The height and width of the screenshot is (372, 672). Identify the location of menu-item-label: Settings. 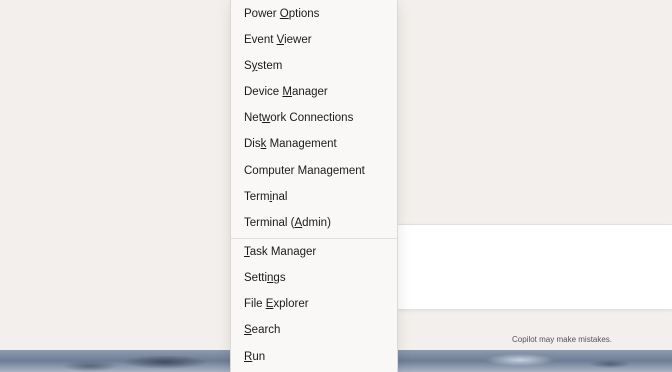
(265, 278).